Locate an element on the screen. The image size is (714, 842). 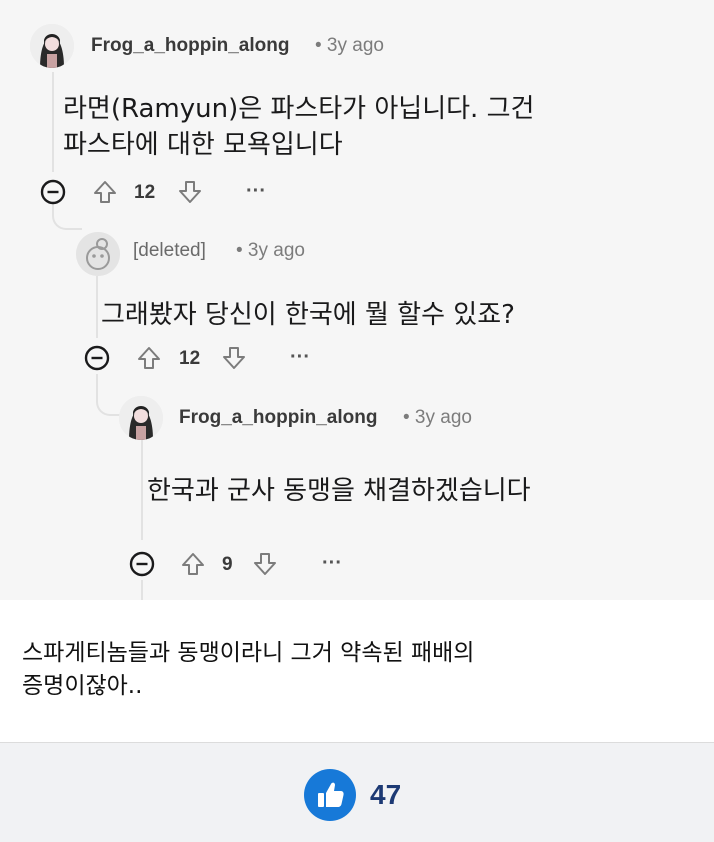
comment-line: 파스타에 대한 모욕입니다 is located at coordinates (203, 145).